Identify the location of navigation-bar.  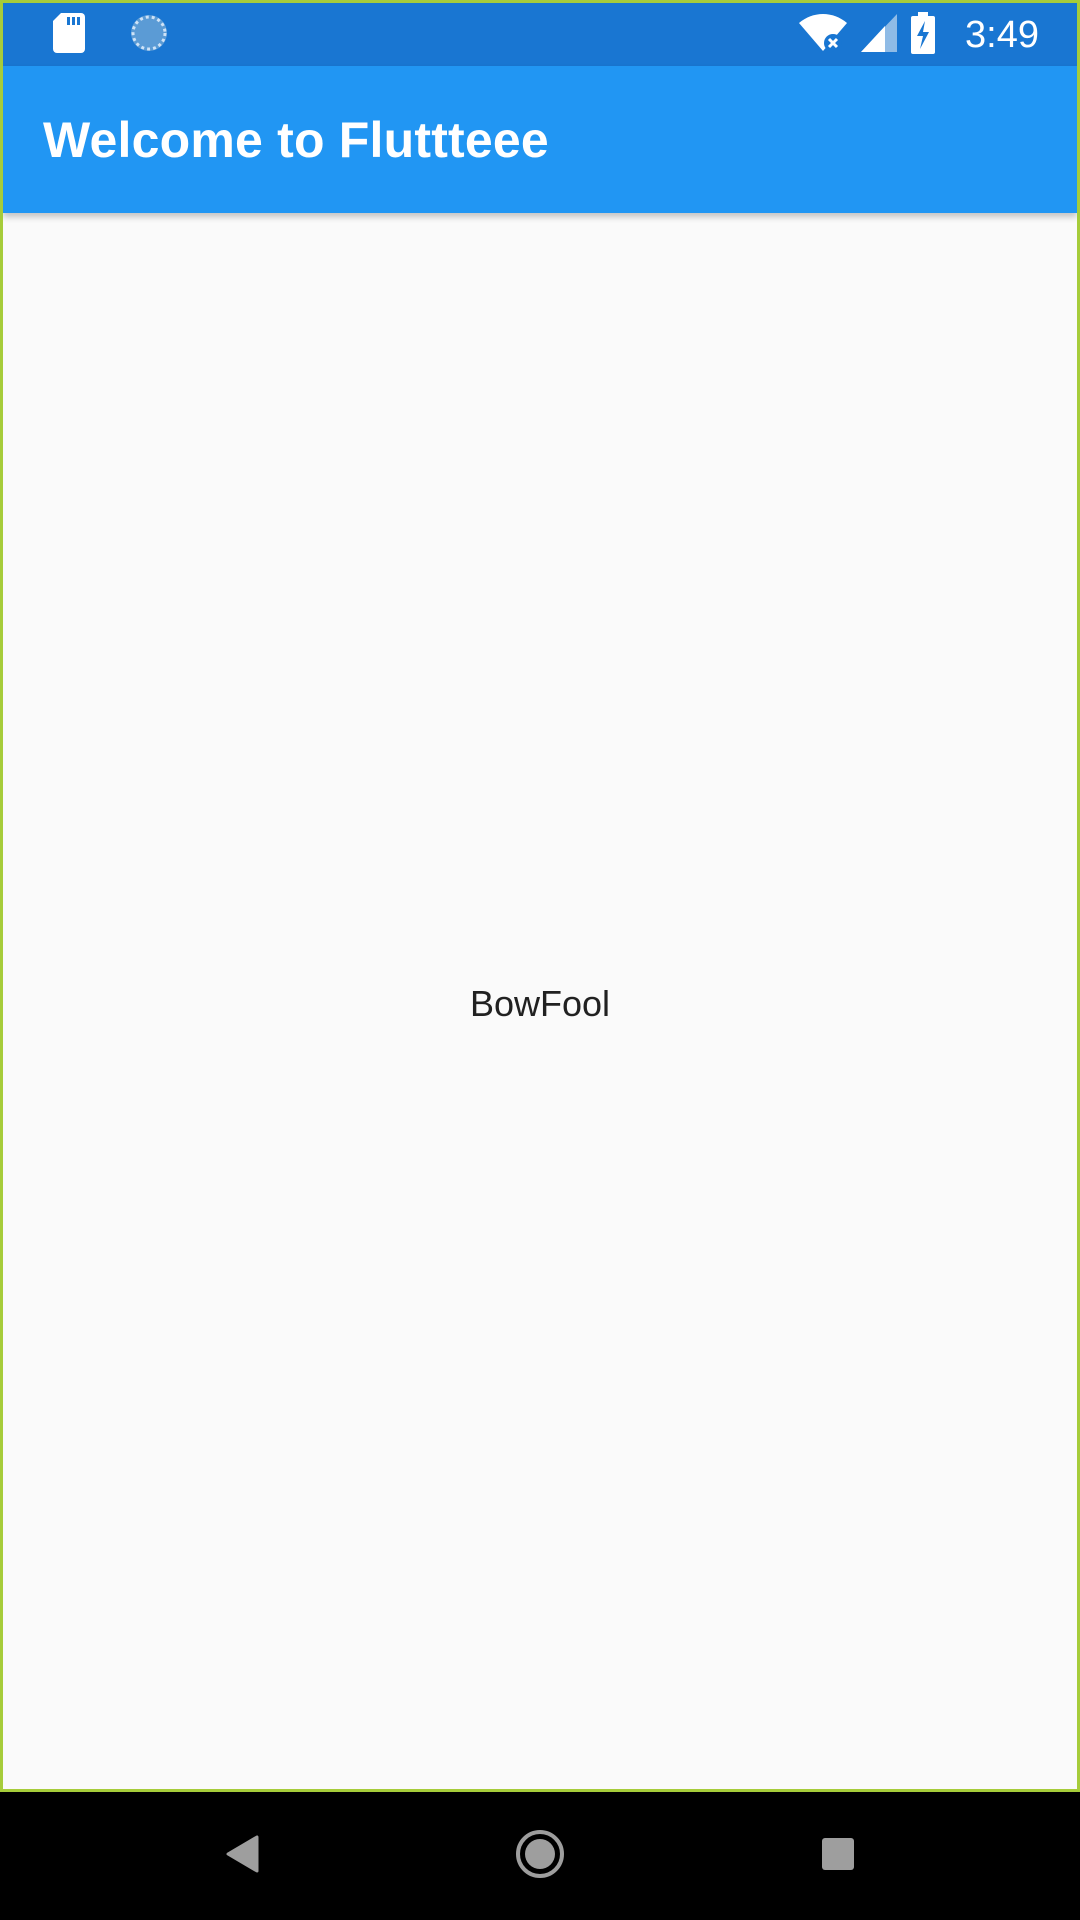
(540, 1856).